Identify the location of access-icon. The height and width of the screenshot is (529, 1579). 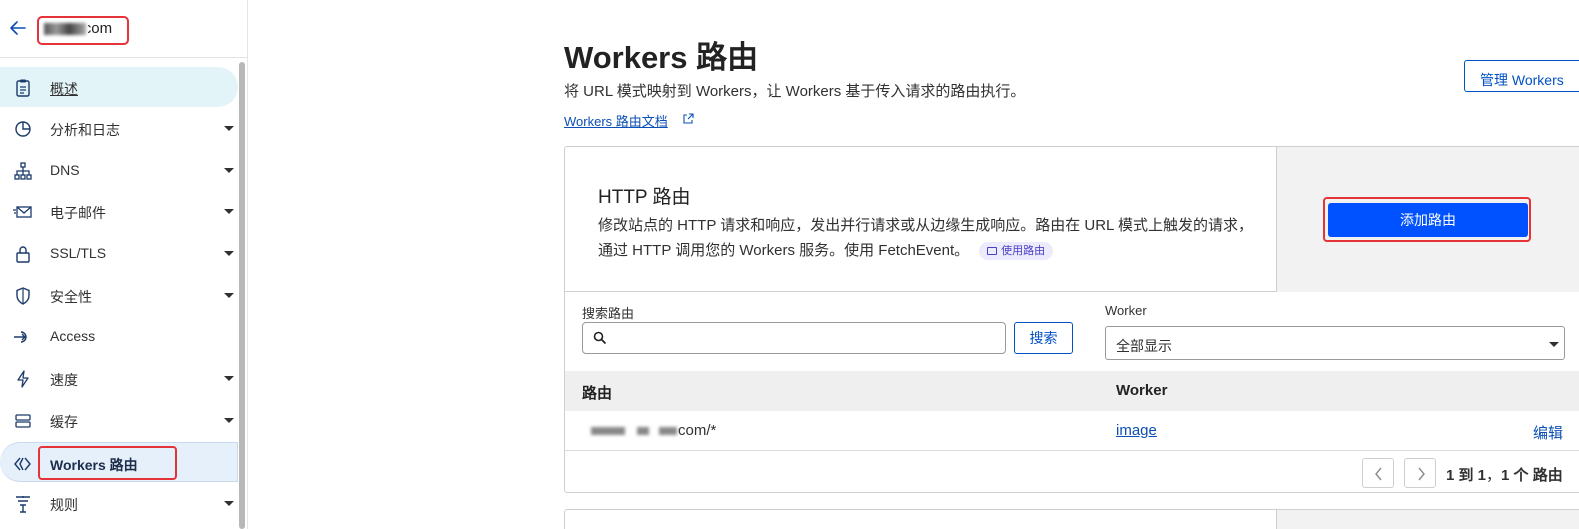
(20, 337).